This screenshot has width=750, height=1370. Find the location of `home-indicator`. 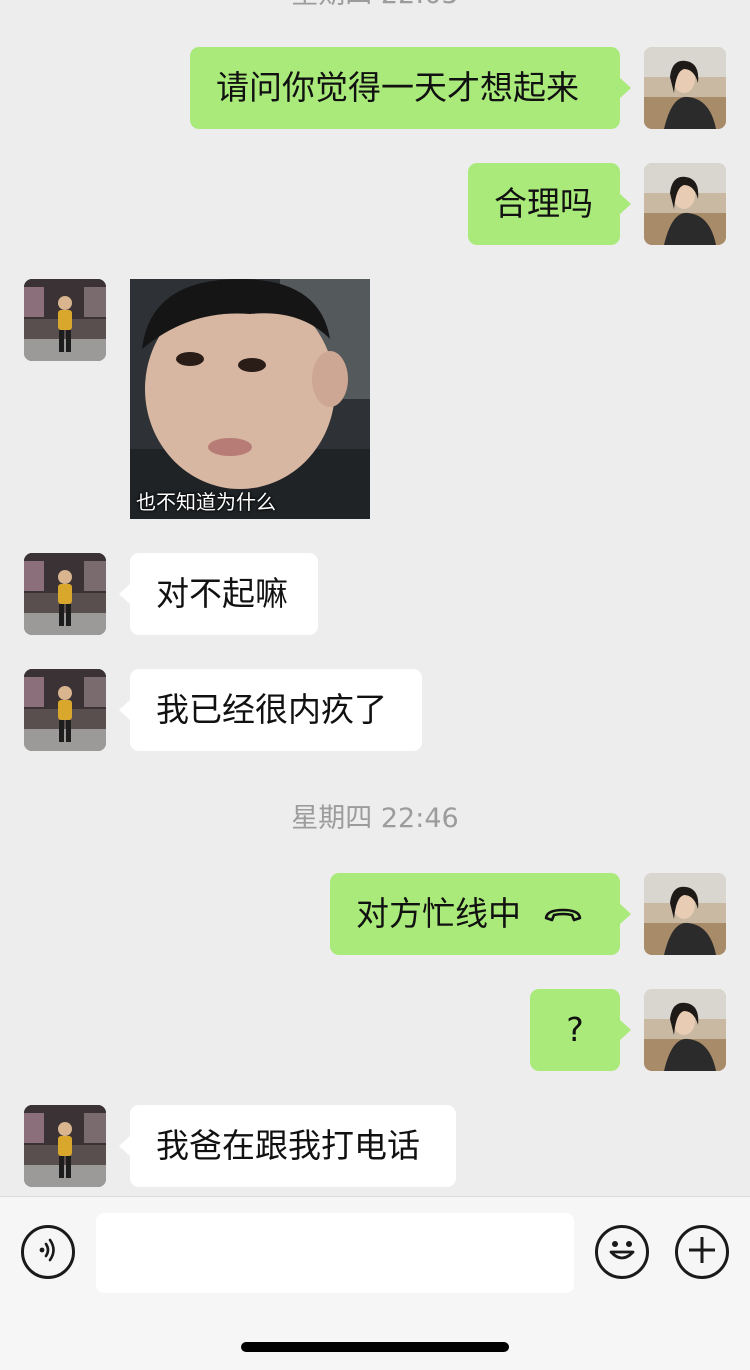

home-indicator is located at coordinates (375, 1347).